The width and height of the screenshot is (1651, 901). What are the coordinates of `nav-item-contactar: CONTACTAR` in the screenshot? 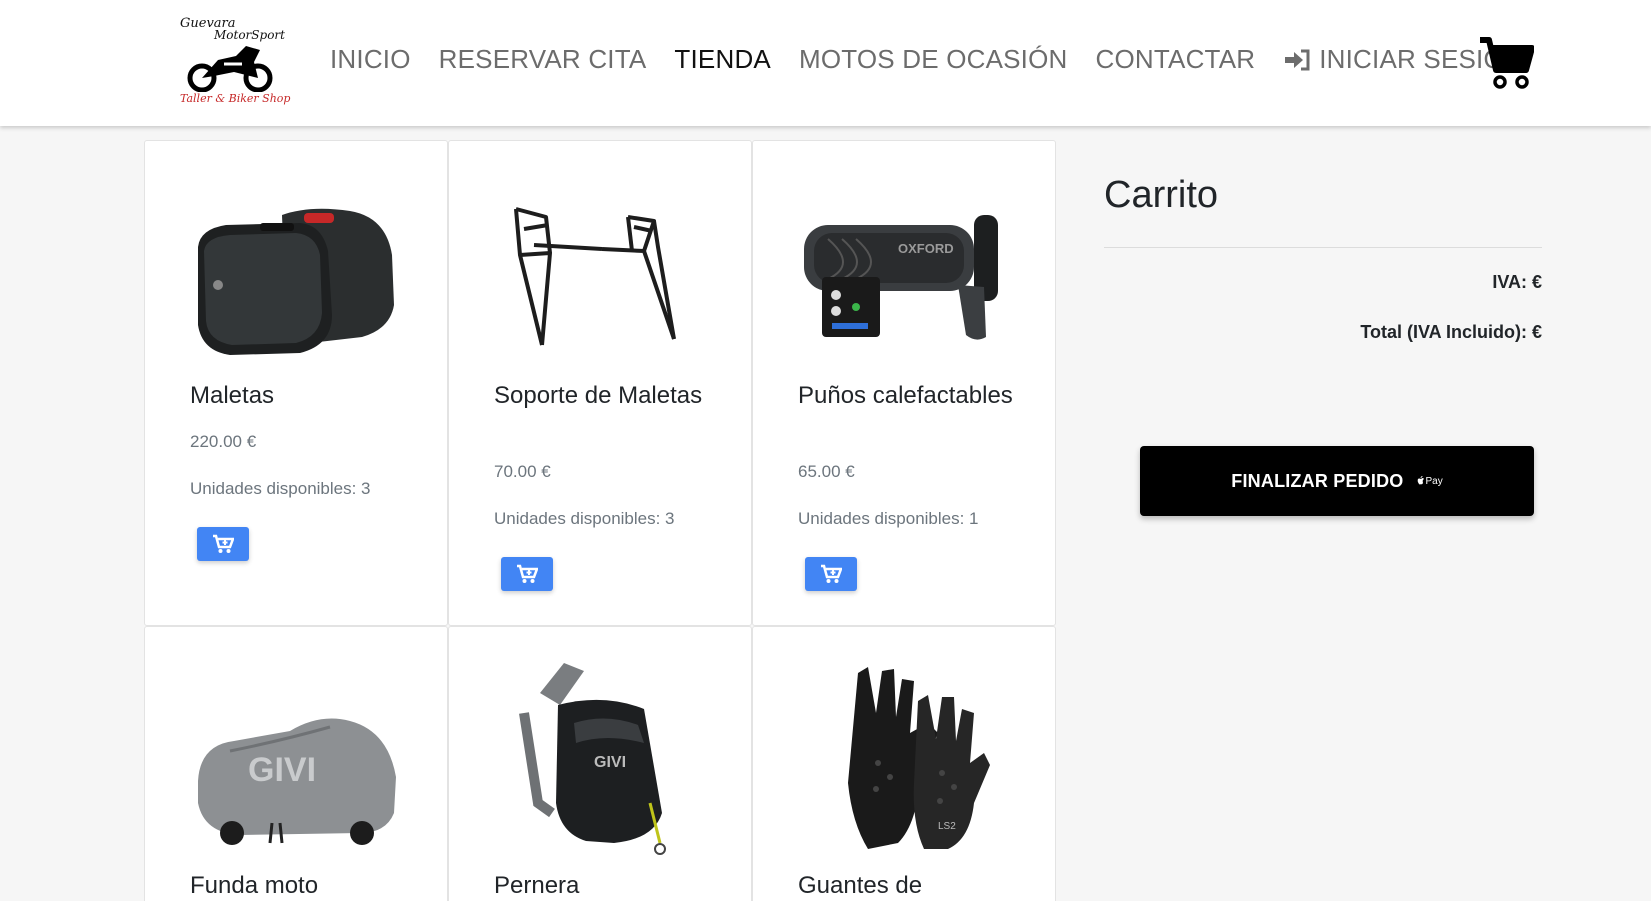 It's located at (1176, 59).